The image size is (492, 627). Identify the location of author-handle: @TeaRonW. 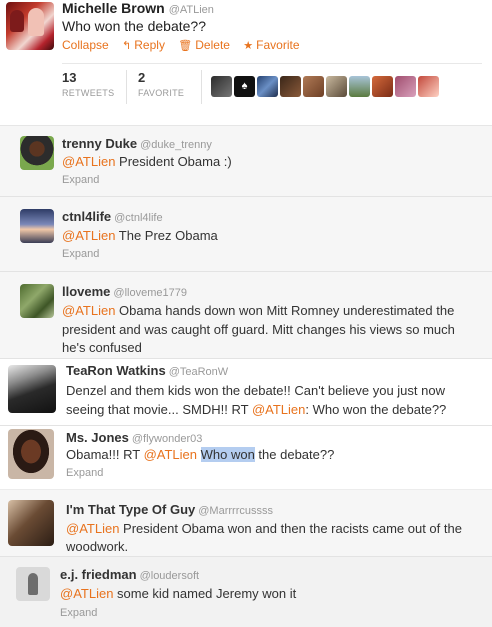
(198, 372).